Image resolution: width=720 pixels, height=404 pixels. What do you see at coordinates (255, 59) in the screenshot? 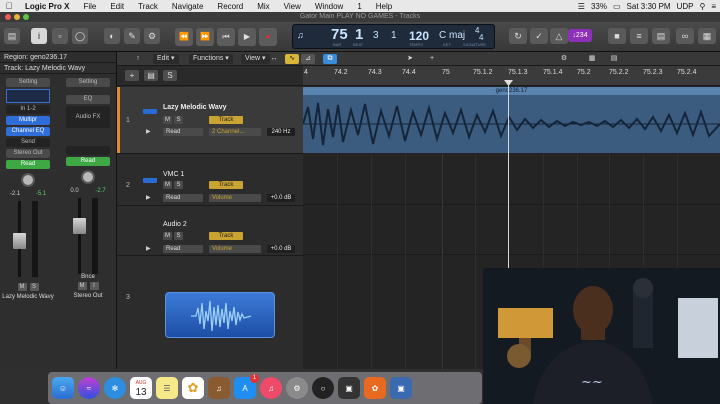
I see `view-menu: View ▾` at bounding box center [255, 59].